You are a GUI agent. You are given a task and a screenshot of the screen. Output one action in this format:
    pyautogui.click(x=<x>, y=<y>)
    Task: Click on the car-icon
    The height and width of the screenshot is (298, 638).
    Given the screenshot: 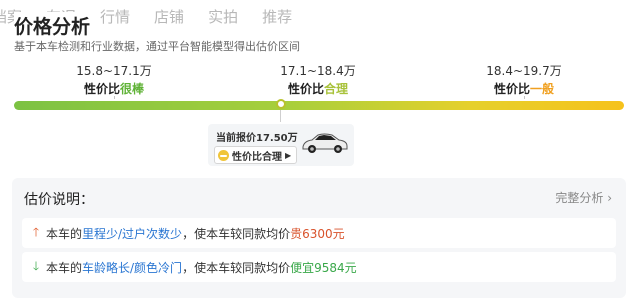 What is the action you would take?
    pyautogui.click(x=325, y=143)
    